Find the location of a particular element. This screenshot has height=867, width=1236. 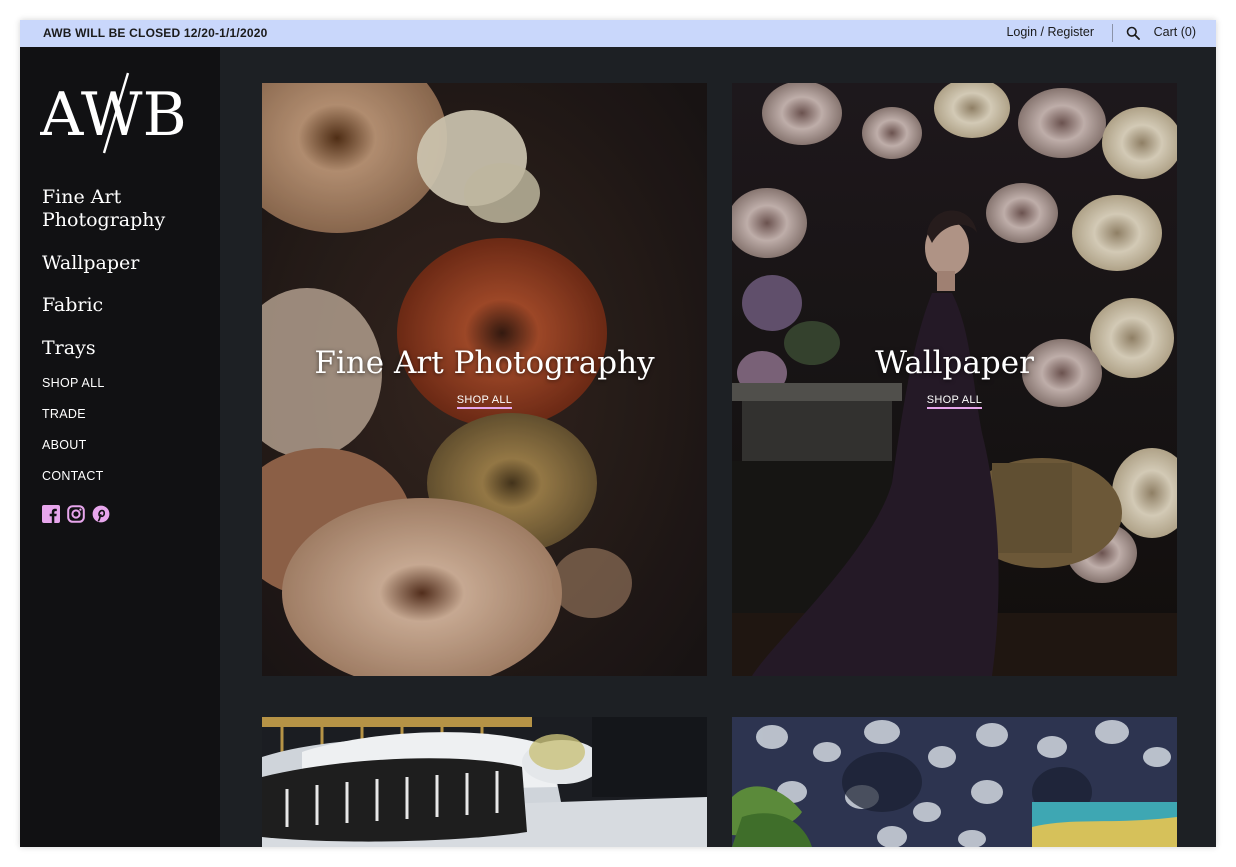

cart-link: Cart (0) is located at coordinates (1175, 32).